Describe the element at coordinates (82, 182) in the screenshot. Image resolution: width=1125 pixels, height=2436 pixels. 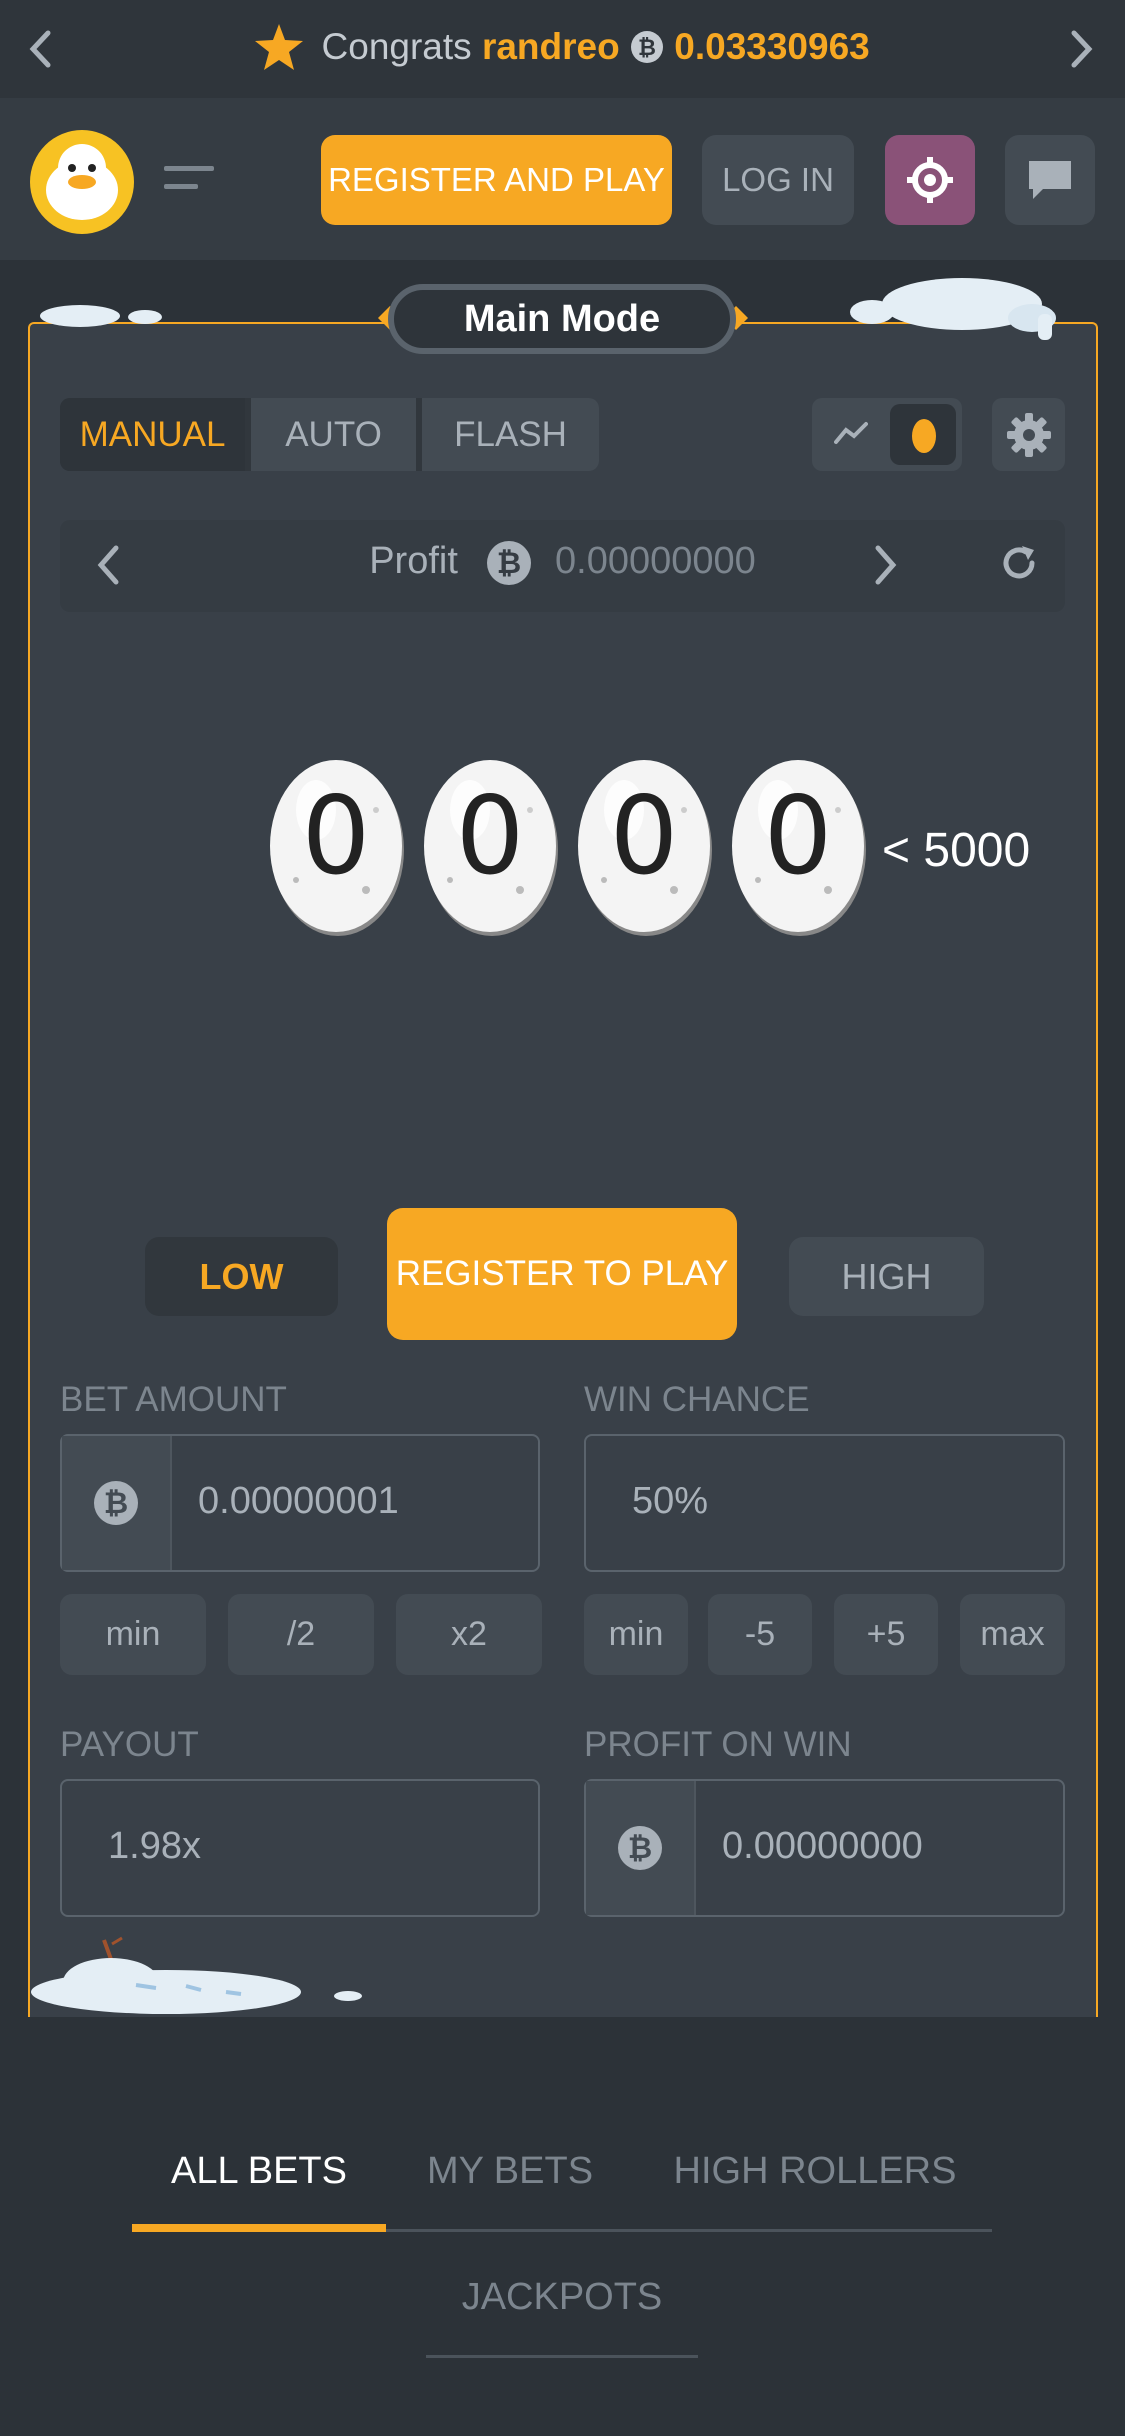
I see `duck-logo` at that location.